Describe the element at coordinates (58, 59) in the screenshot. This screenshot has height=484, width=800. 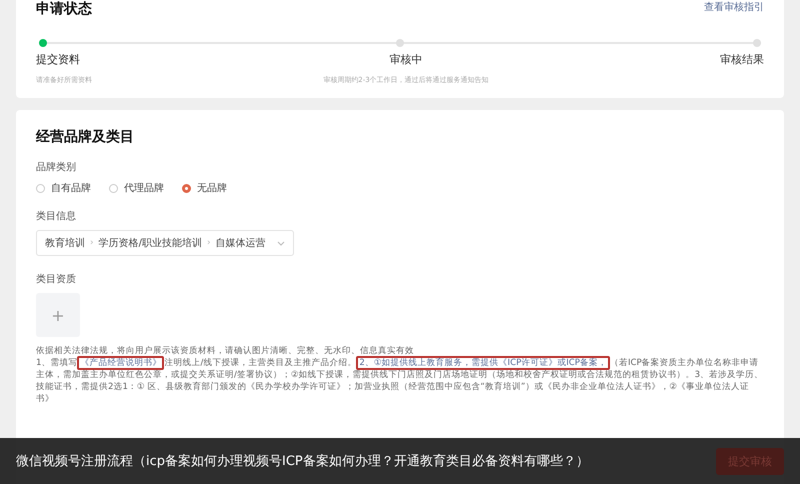
I see `step-label: 提交资料` at that location.